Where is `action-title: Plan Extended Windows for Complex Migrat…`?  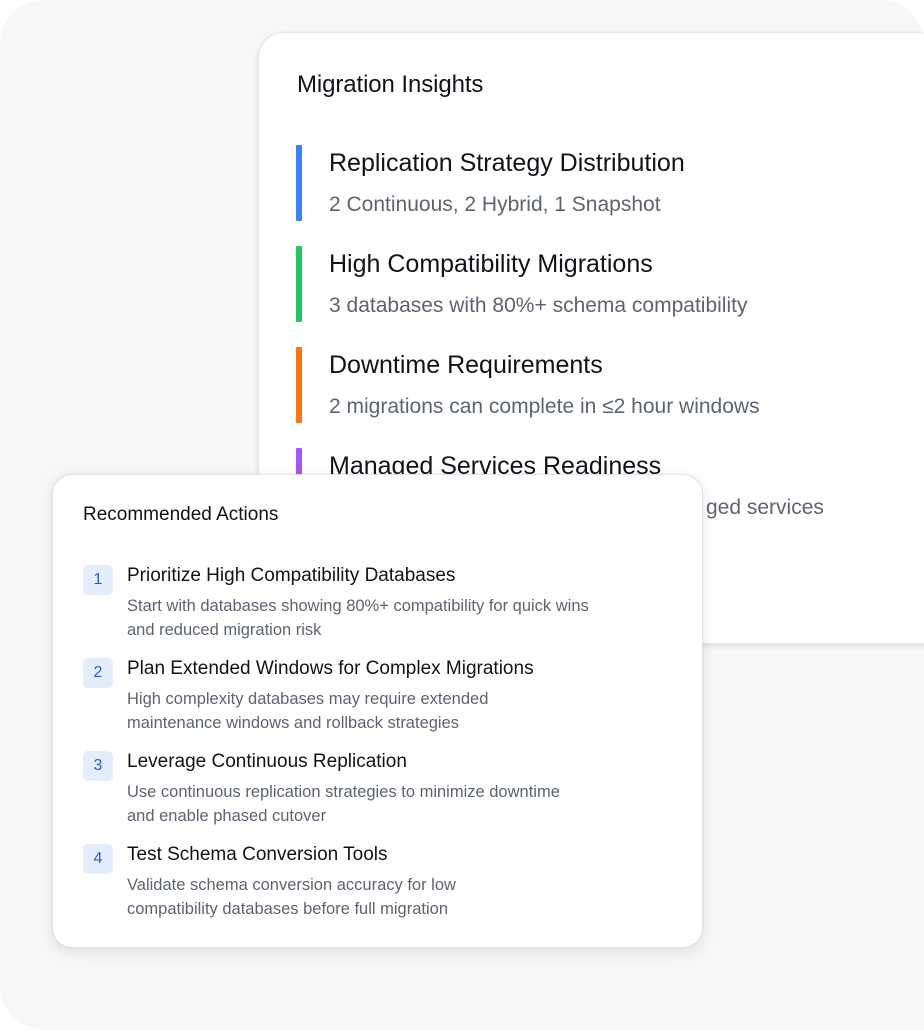
action-title: Plan Extended Windows for Complex Migrat… is located at coordinates (330, 668).